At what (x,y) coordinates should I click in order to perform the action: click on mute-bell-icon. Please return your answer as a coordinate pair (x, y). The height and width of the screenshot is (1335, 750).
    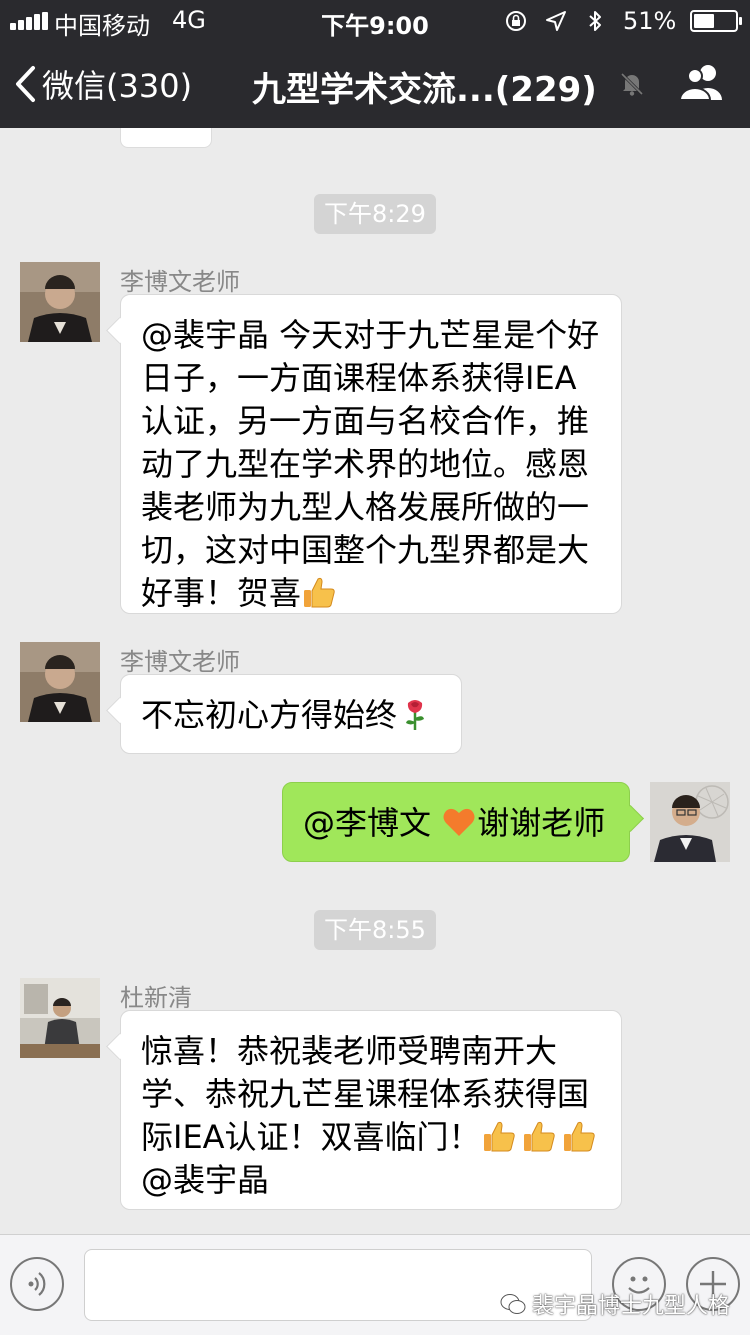
    Looking at the image, I should click on (632, 84).